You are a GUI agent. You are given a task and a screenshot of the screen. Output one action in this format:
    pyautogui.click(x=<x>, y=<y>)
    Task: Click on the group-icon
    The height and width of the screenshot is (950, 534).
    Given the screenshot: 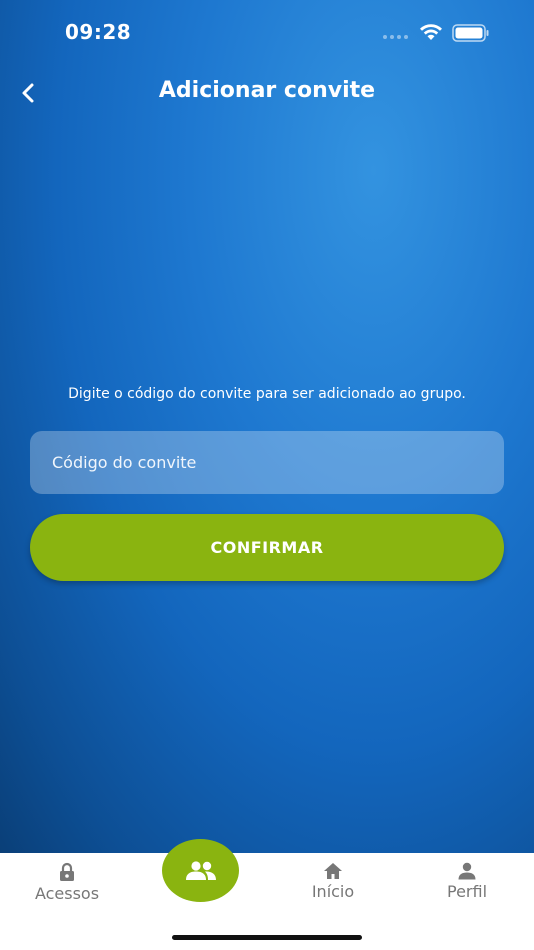 What is the action you would take?
    pyautogui.click(x=200, y=870)
    